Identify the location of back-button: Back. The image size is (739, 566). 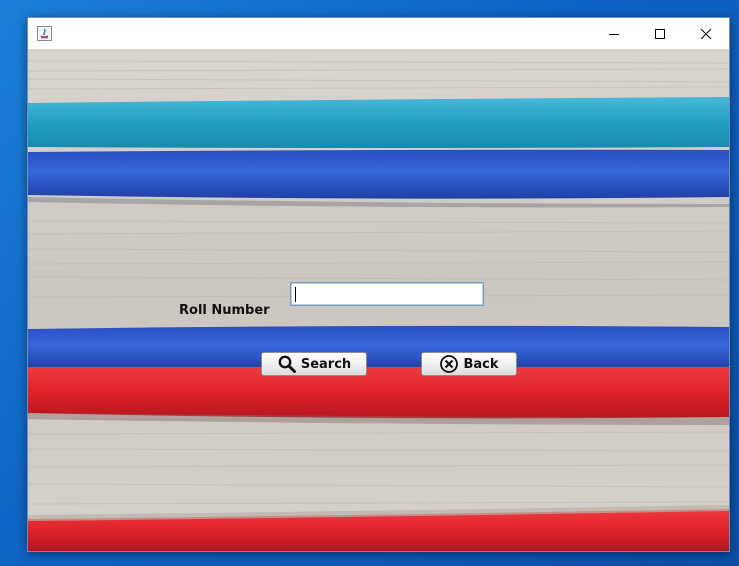
(469, 364).